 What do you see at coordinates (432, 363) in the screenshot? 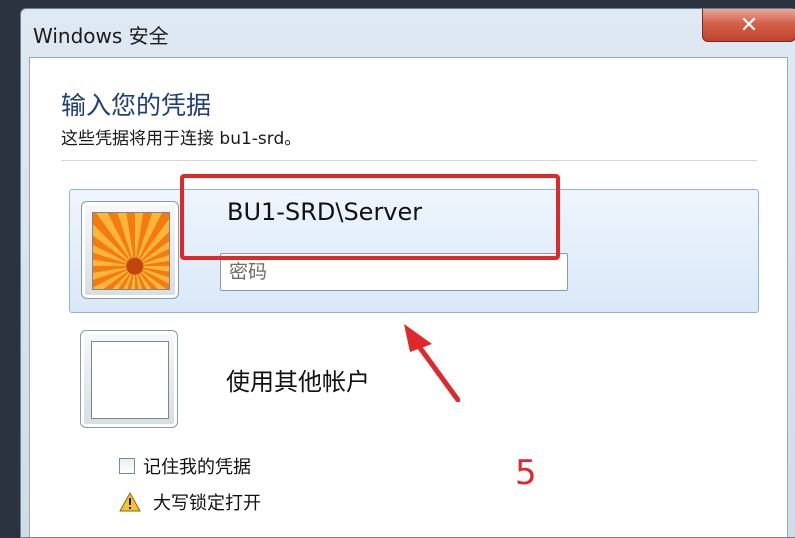
I see `annotation-arrow-icon` at bounding box center [432, 363].